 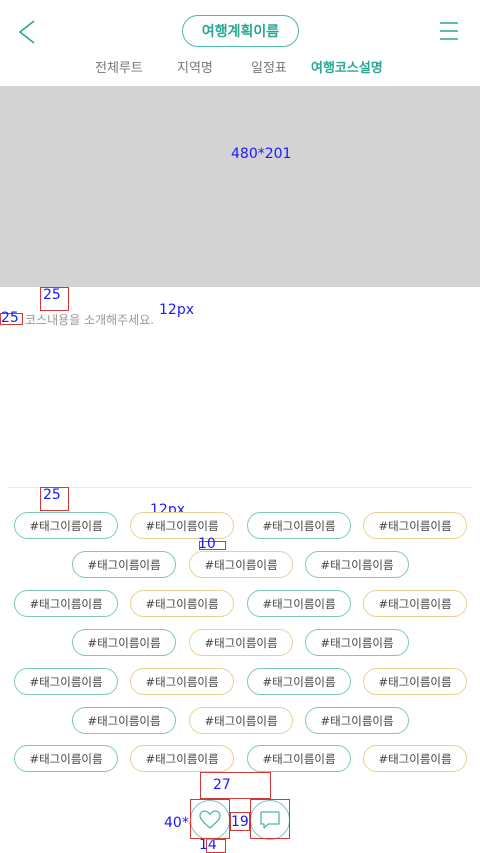 I want to click on tab-schedule: 일정표, so click(x=269, y=66).